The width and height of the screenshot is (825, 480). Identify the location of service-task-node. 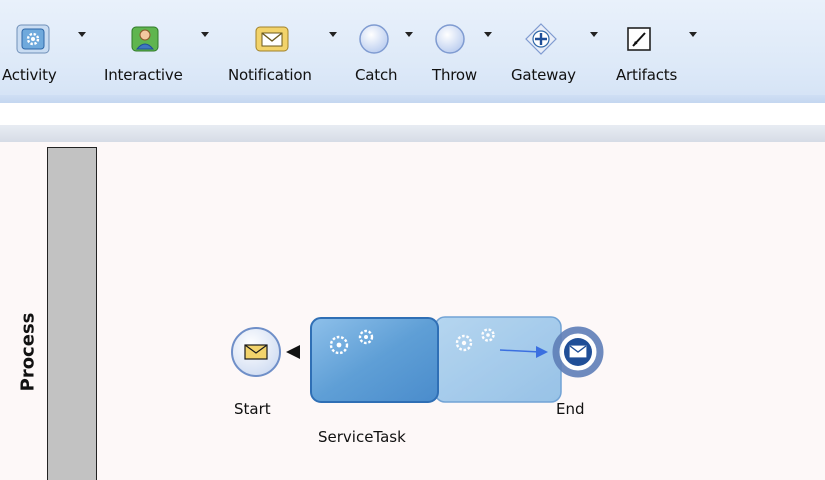
(374, 360).